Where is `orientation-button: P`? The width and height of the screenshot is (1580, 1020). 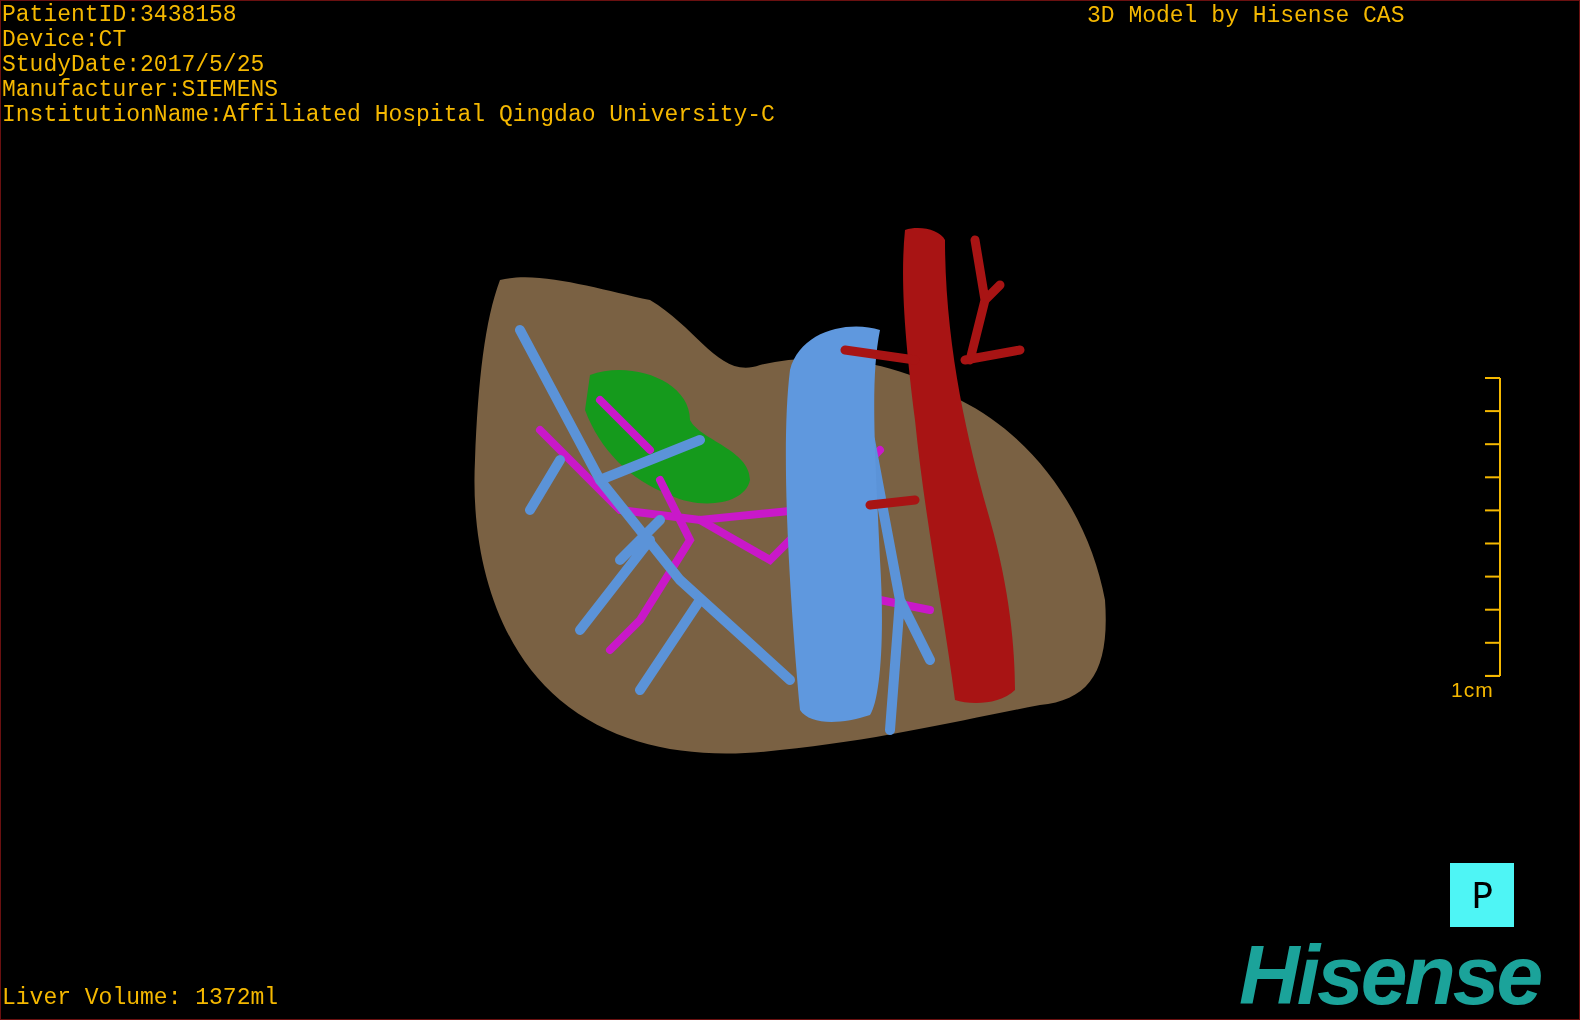
orientation-button: P is located at coordinates (1482, 895).